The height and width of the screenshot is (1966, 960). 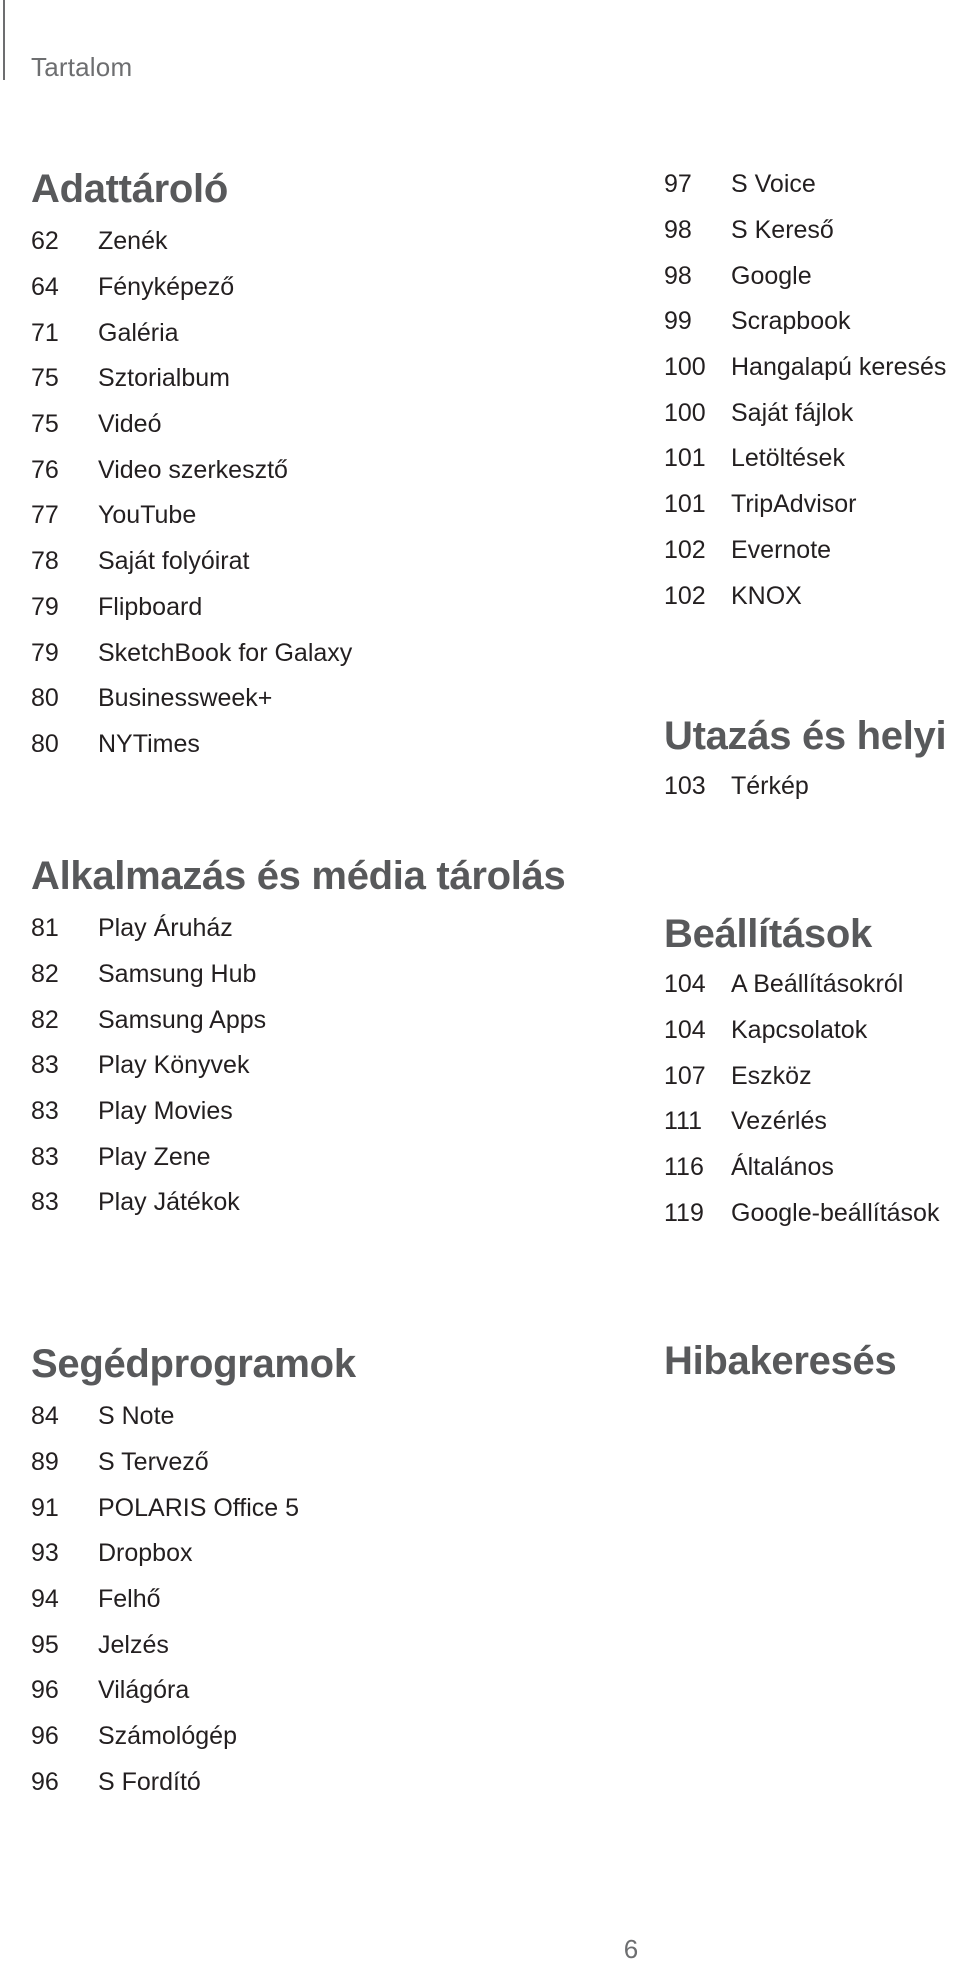 I want to click on toc-entry-label: Sztorialbum, so click(x=164, y=378).